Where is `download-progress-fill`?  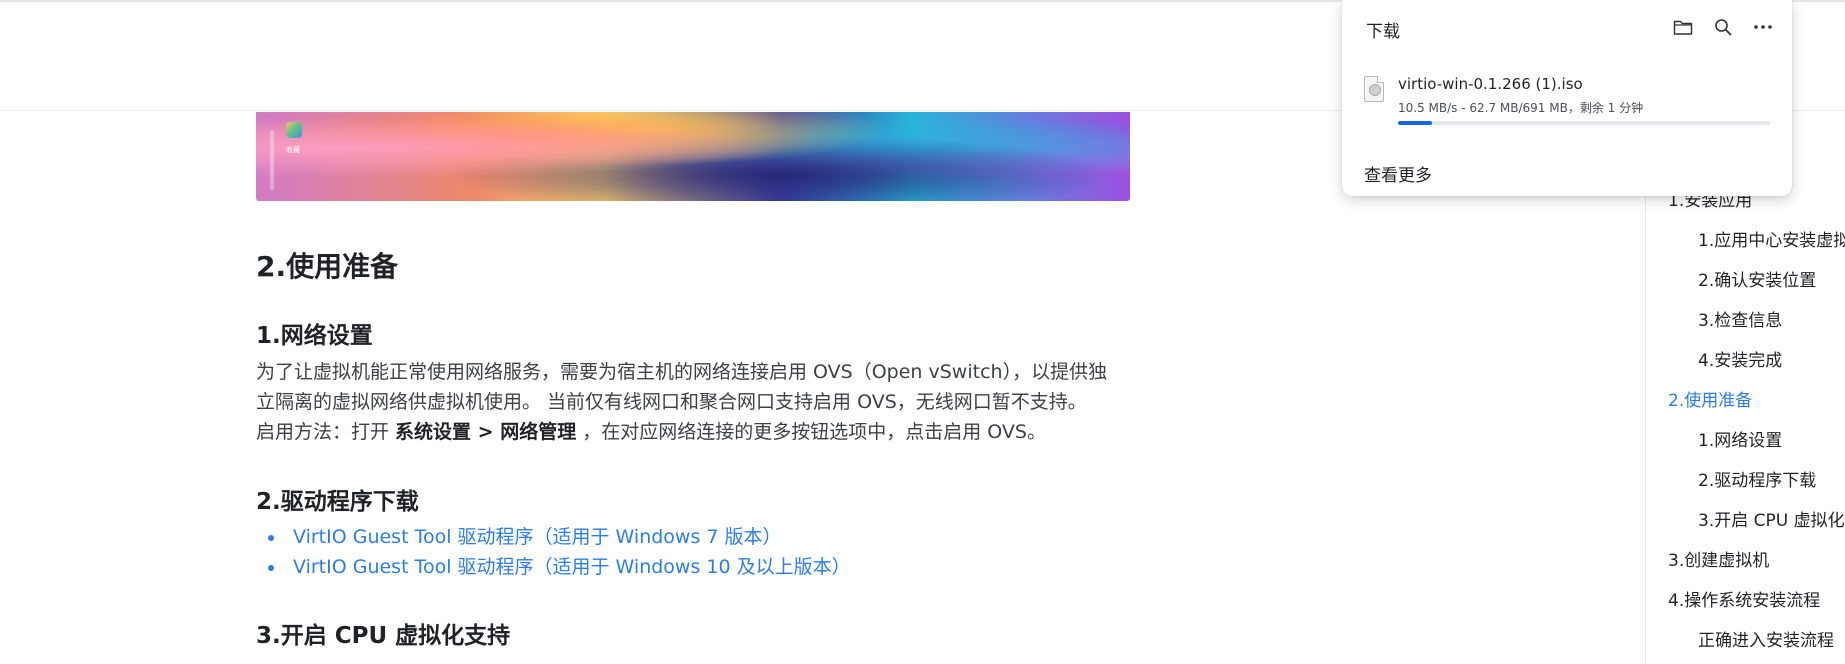
download-progress-fill is located at coordinates (1415, 123).